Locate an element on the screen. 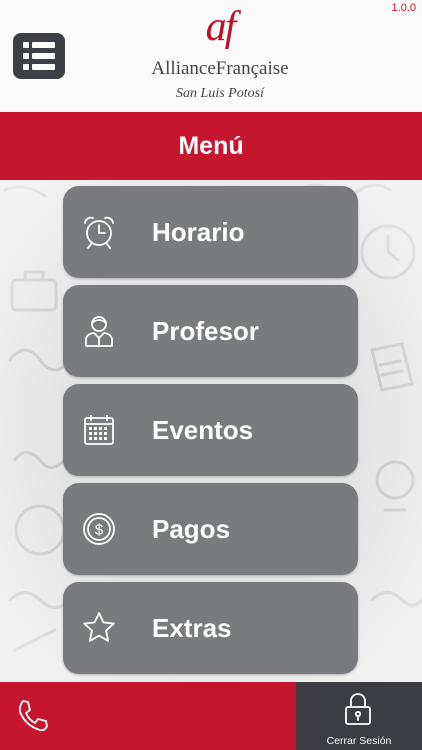  lock-icon is located at coordinates (358, 709).